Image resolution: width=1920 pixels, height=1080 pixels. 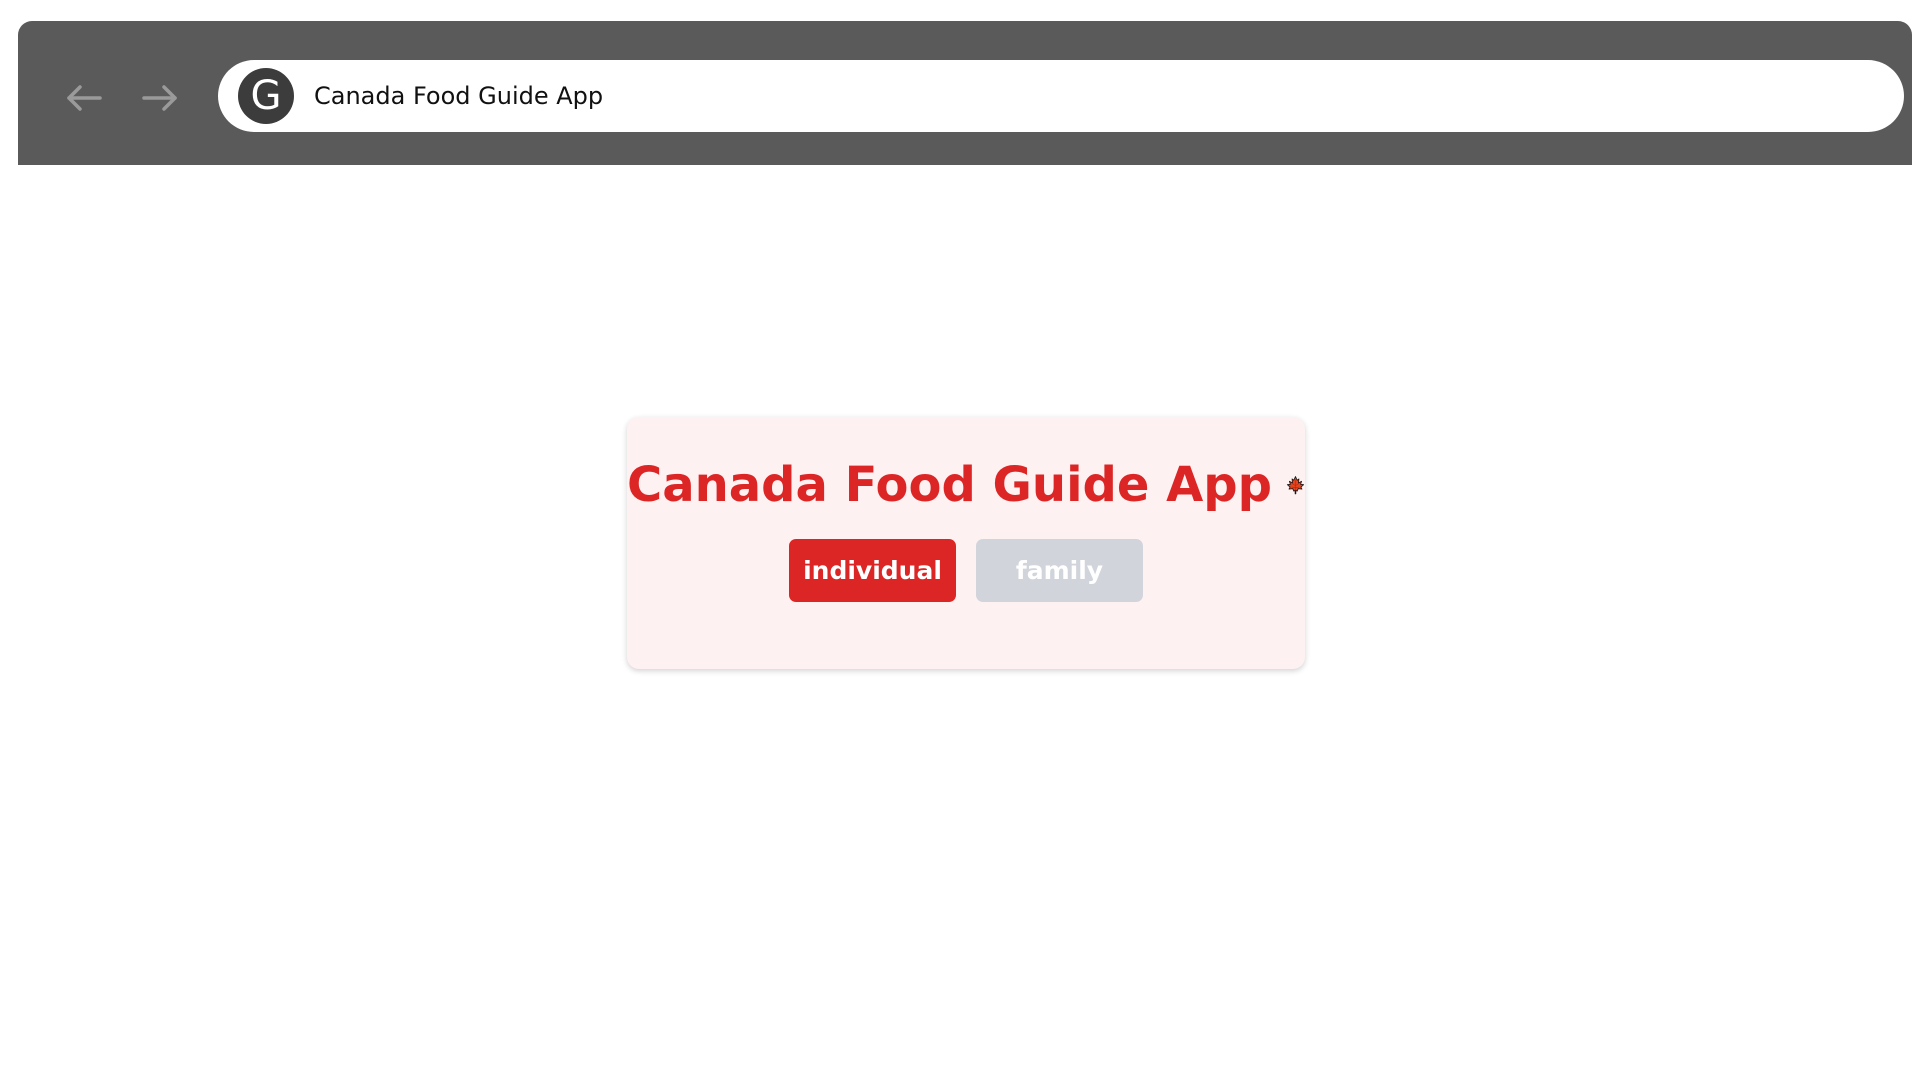 I want to click on browser-chrome: G Canada Food Guide App, so click(x=965, y=93).